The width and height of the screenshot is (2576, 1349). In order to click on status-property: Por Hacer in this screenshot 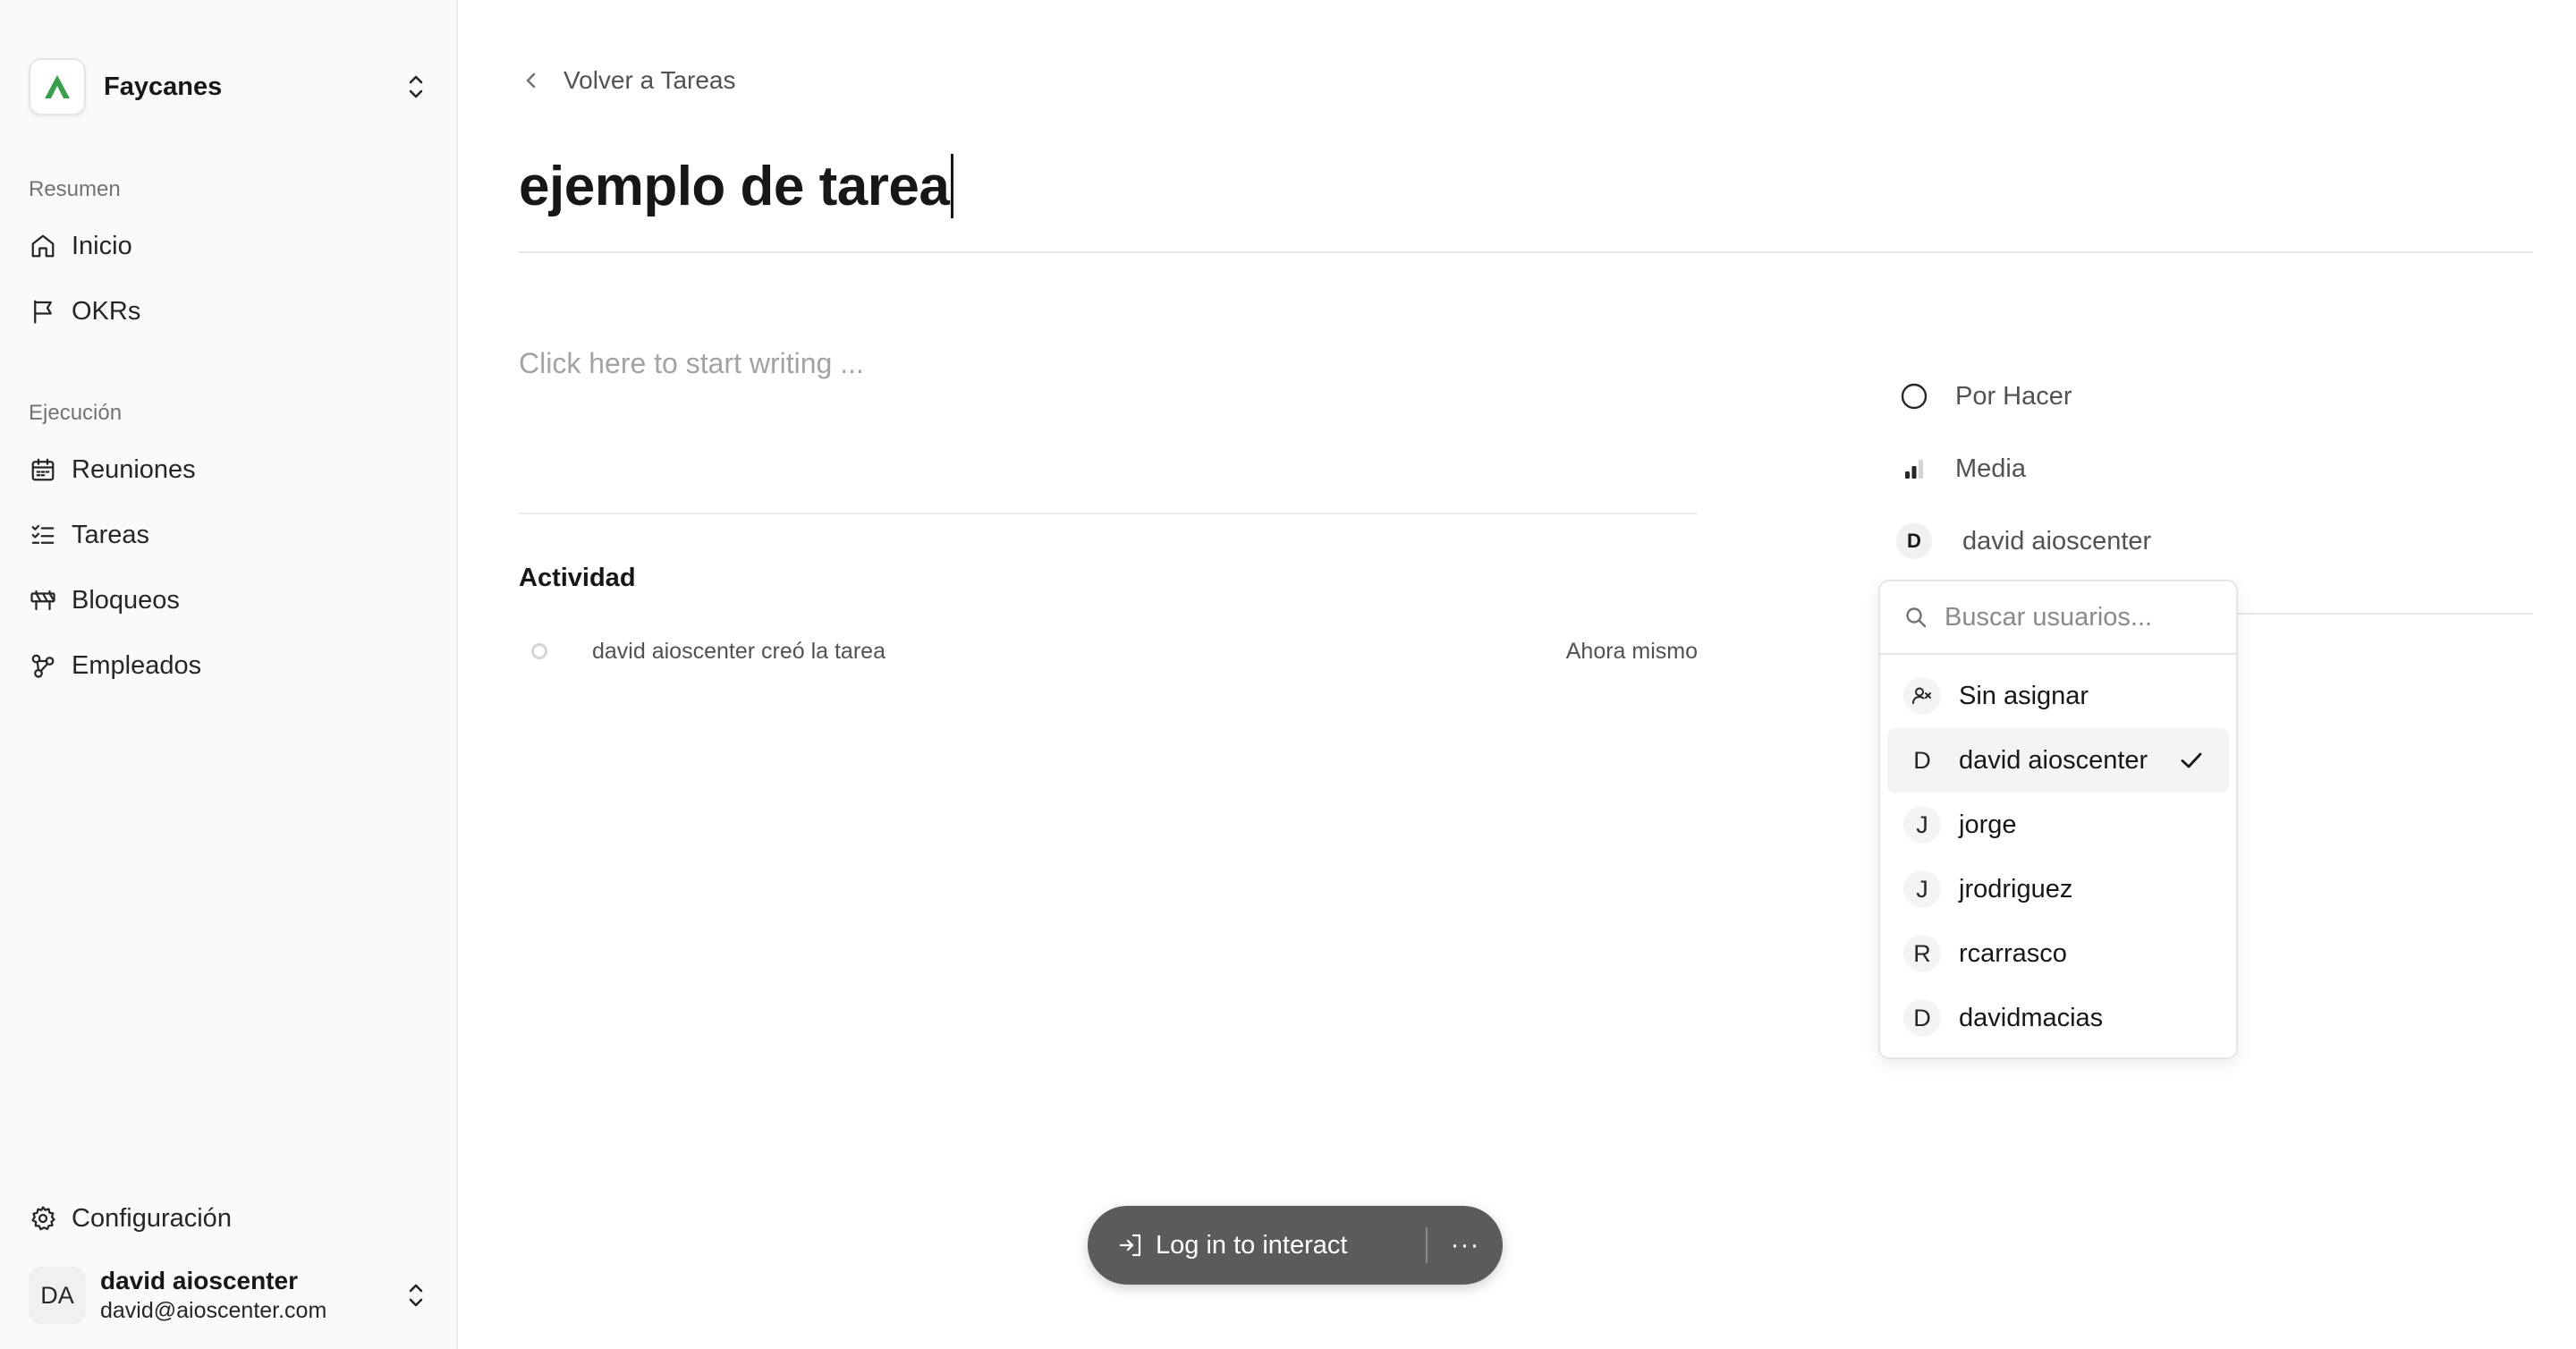, I will do `click(1984, 396)`.